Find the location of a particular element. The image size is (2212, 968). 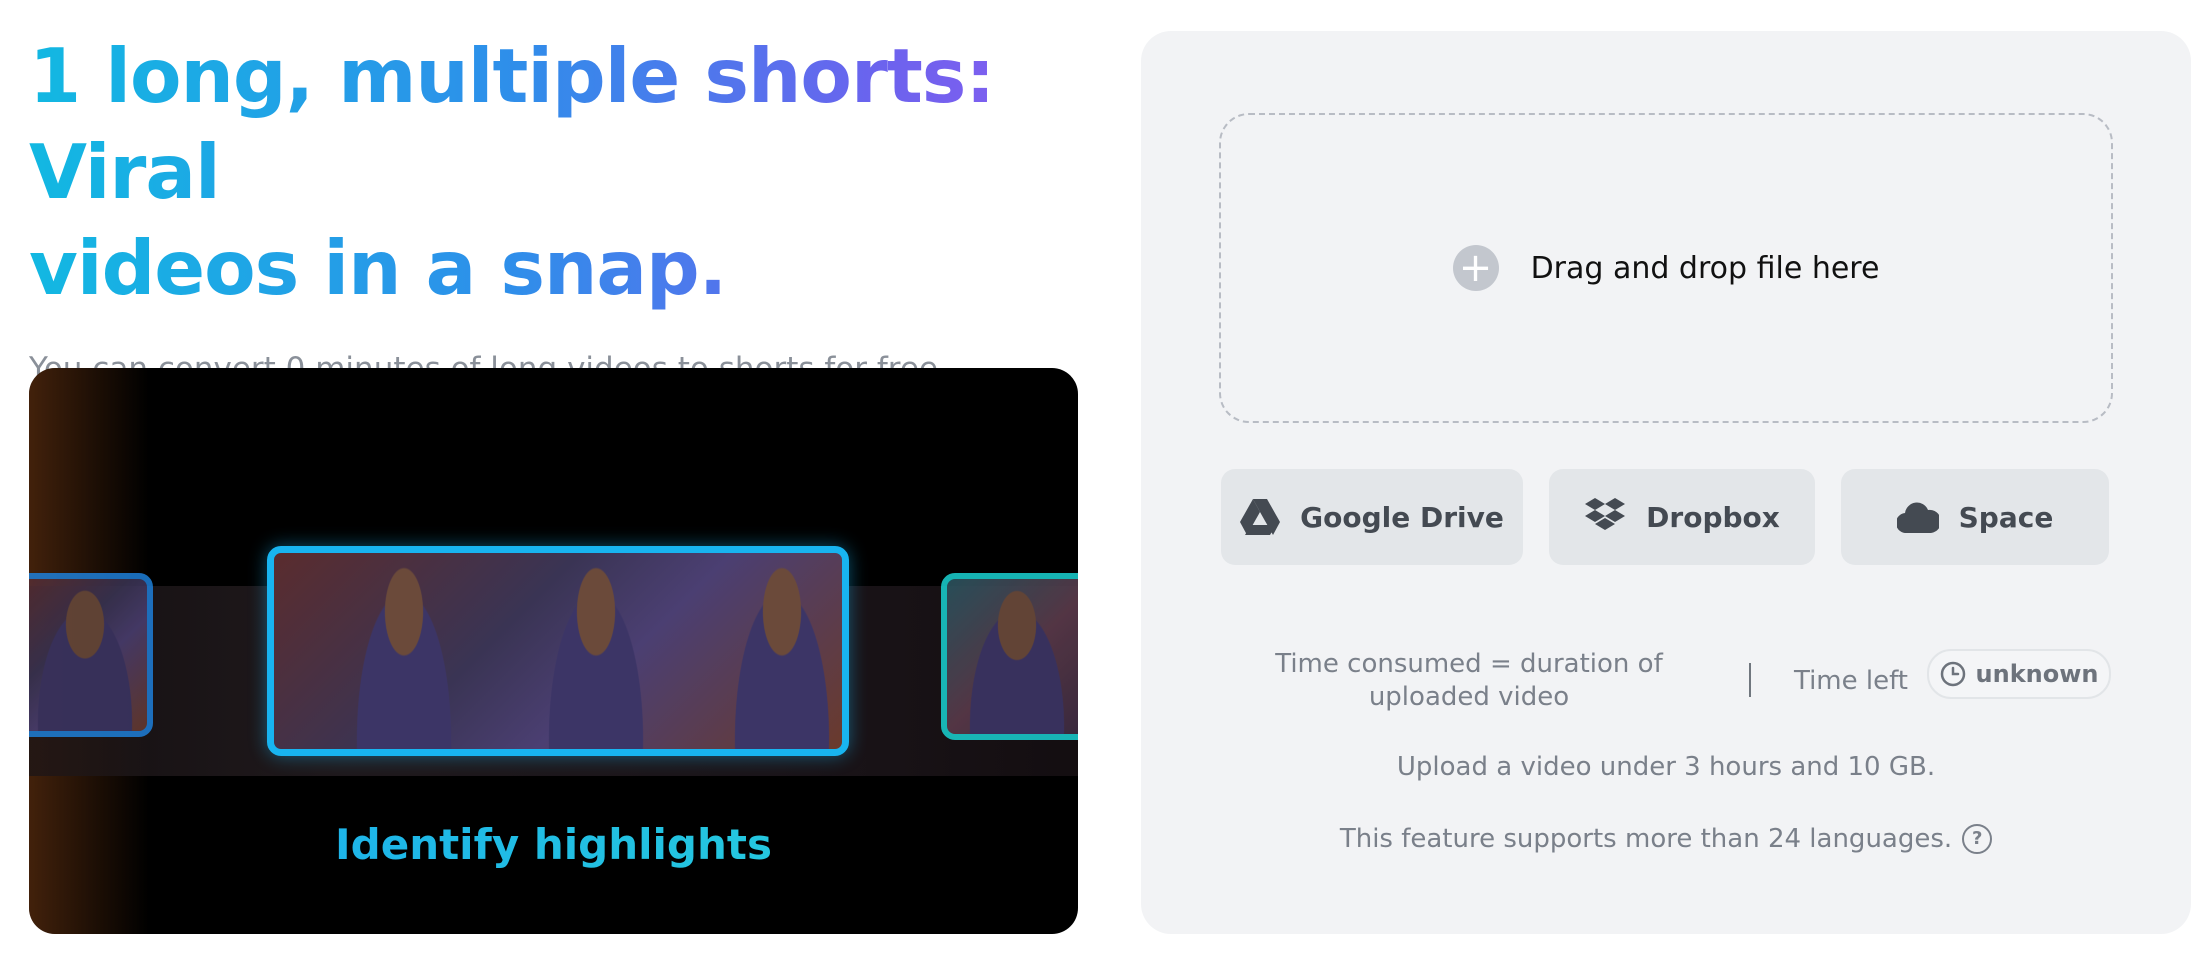

size-limit-hint: Upload a video under 3 hours and 10 GB. is located at coordinates (1666, 767).